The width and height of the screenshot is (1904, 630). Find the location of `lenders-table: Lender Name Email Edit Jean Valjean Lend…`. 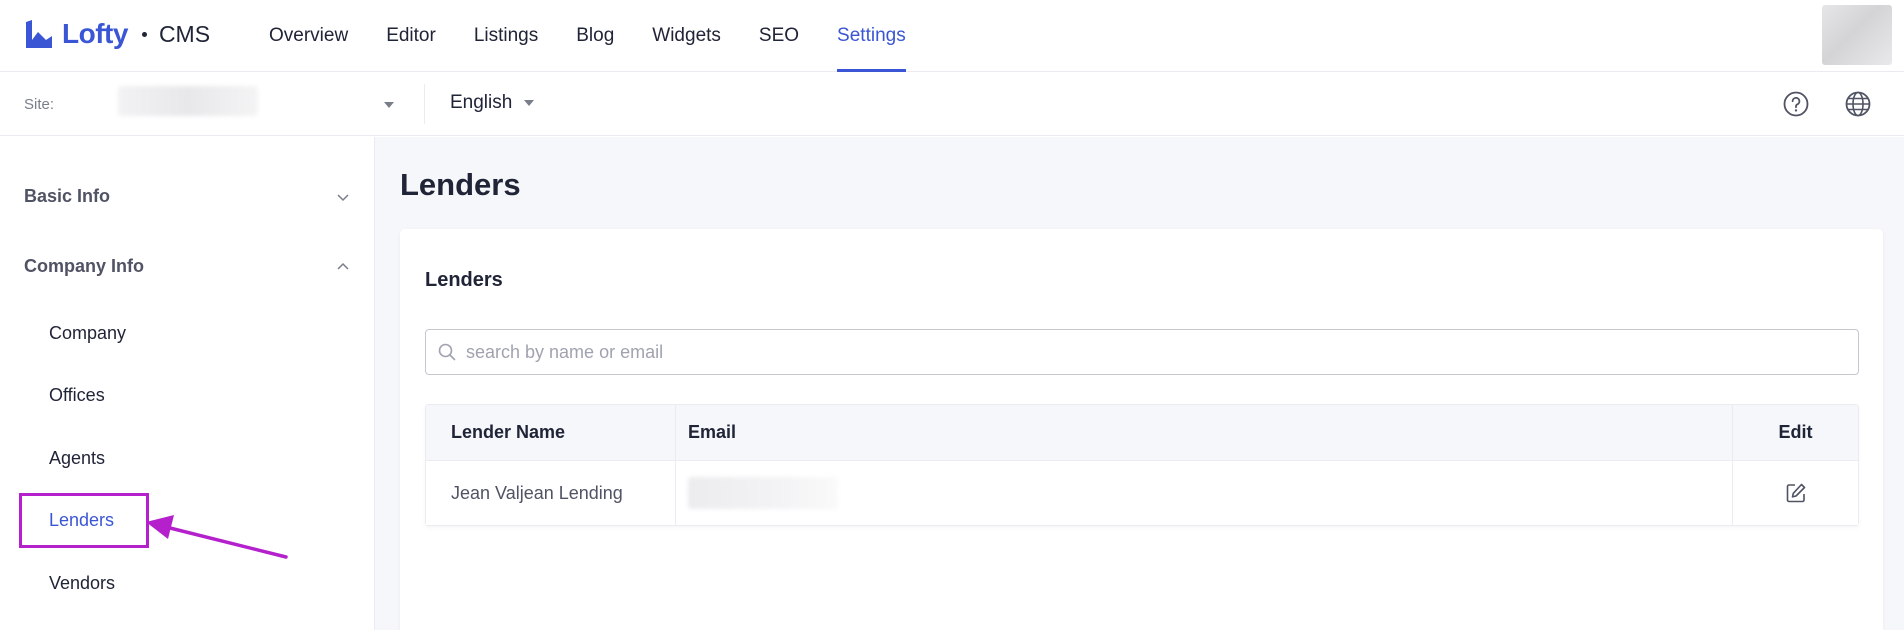

lenders-table: Lender Name Email Edit Jean Valjean Lend… is located at coordinates (1142, 465).